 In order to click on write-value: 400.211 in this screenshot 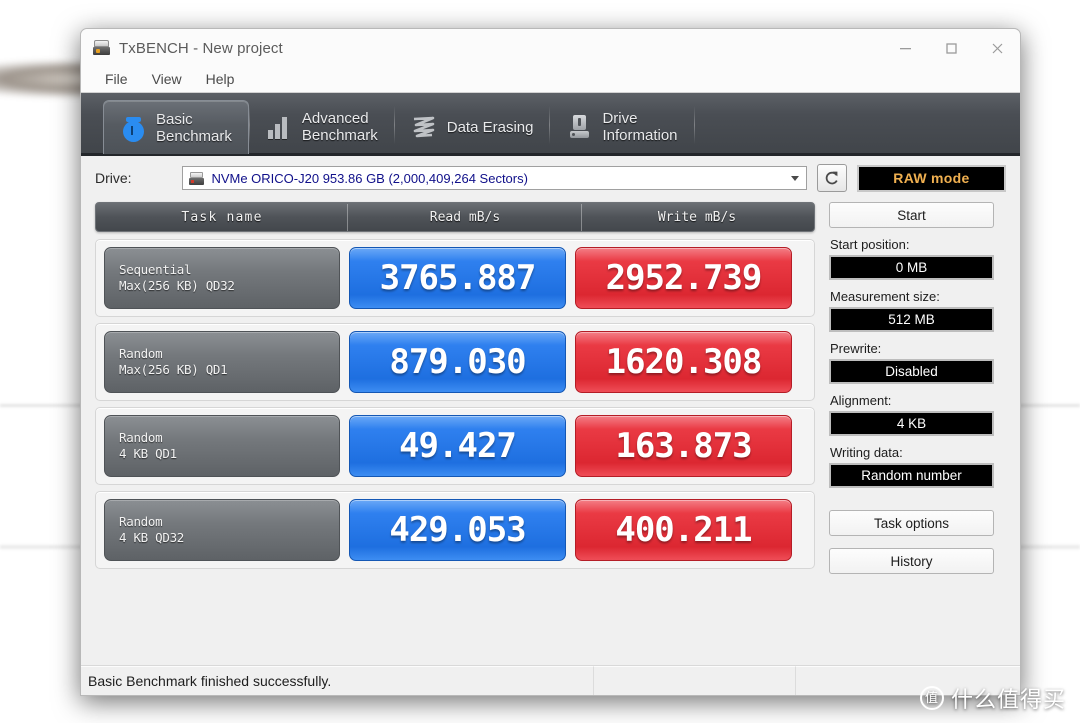, I will do `click(683, 530)`.